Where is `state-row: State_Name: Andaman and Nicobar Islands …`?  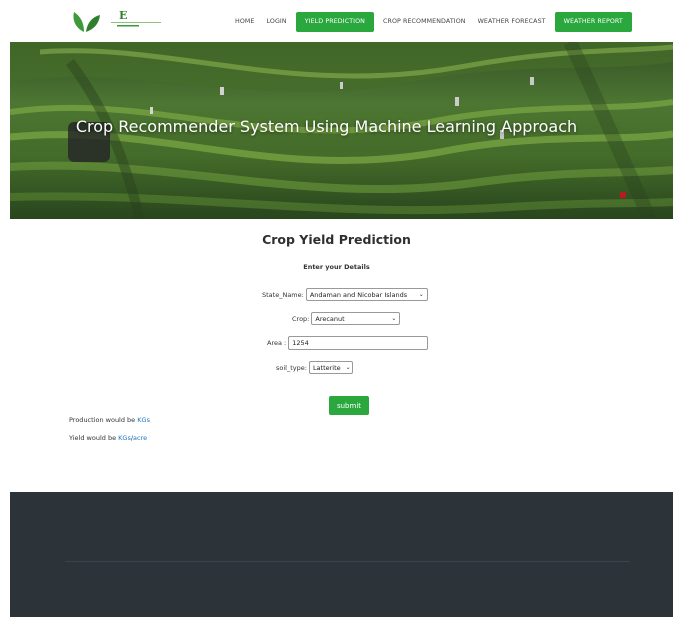 state-row: State_Name: Andaman and Nicobar Islands … is located at coordinates (345, 294).